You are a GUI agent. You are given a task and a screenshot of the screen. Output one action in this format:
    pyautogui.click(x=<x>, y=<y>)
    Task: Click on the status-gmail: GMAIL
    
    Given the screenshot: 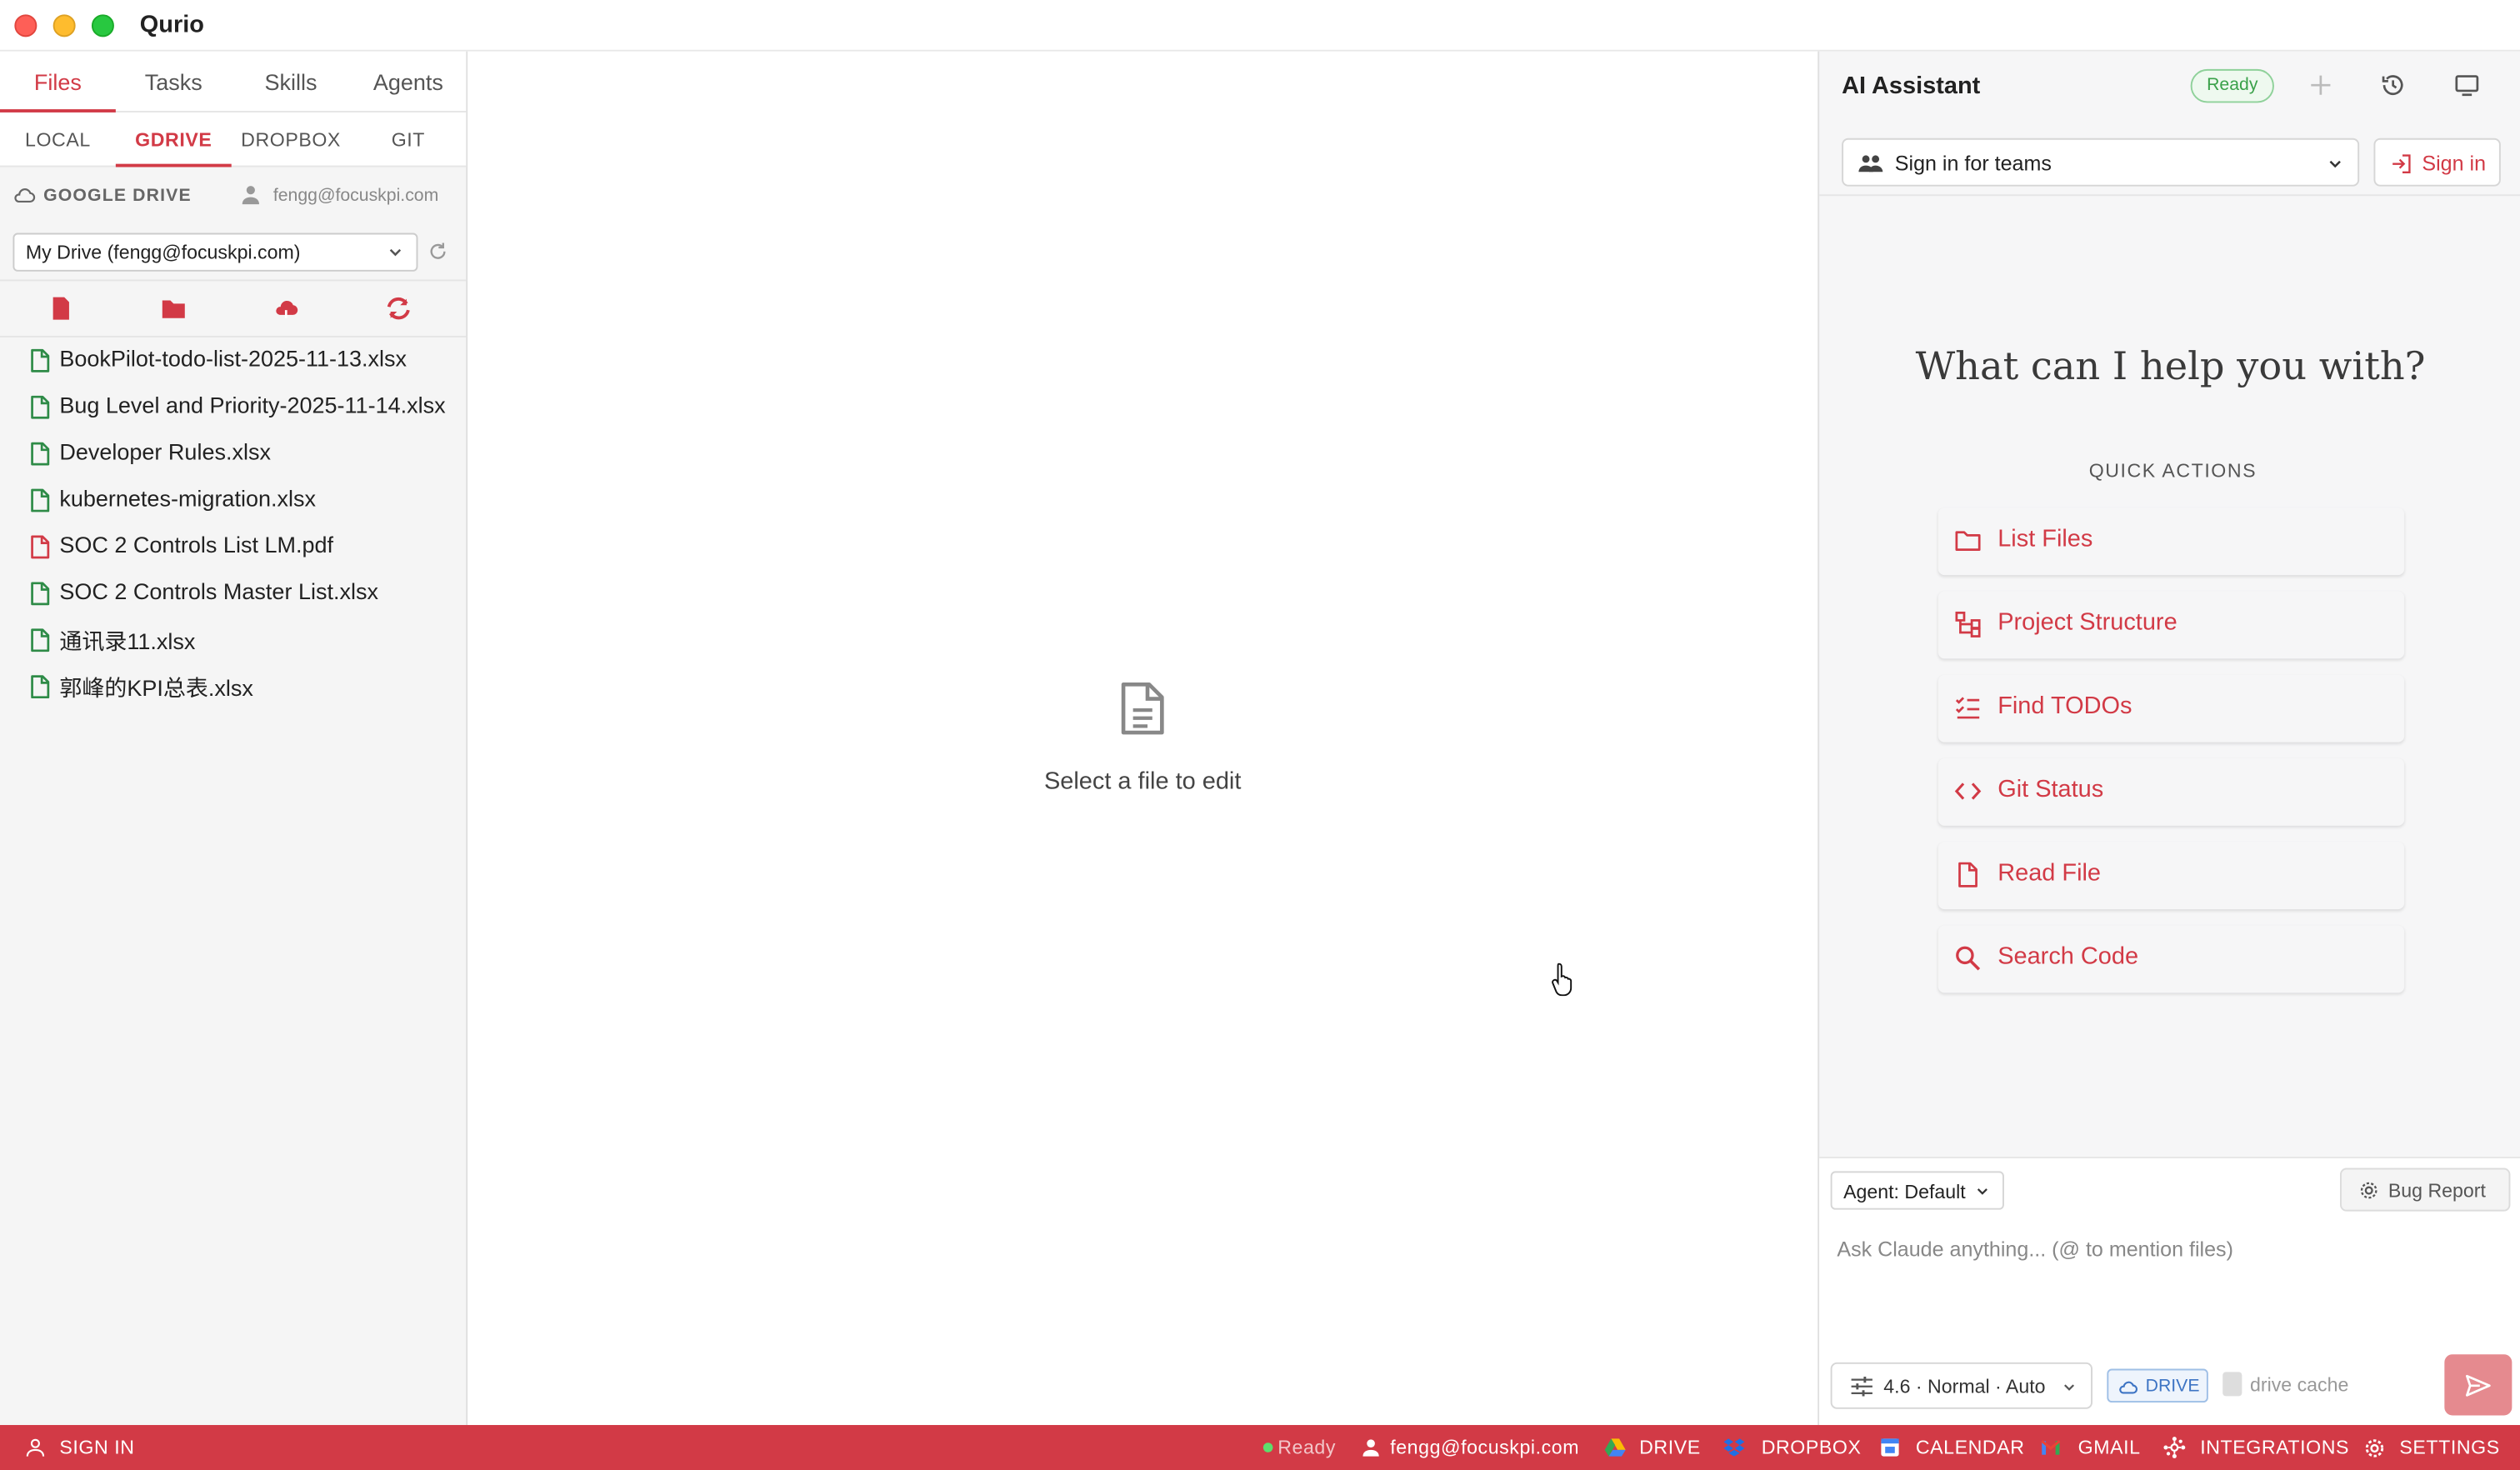 What is the action you would take?
    pyautogui.click(x=2094, y=1447)
    